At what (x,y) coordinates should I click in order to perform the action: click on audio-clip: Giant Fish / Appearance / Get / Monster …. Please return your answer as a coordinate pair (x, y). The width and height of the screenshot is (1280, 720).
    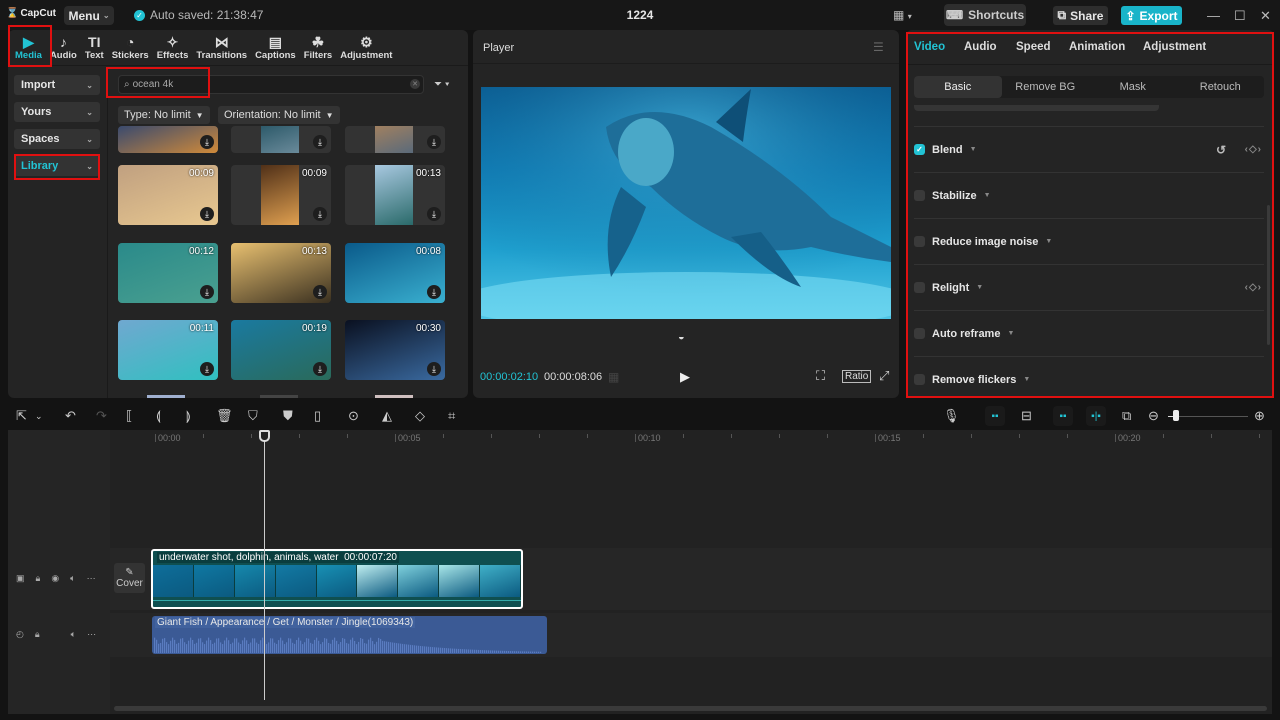
    Looking at the image, I should click on (349, 635).